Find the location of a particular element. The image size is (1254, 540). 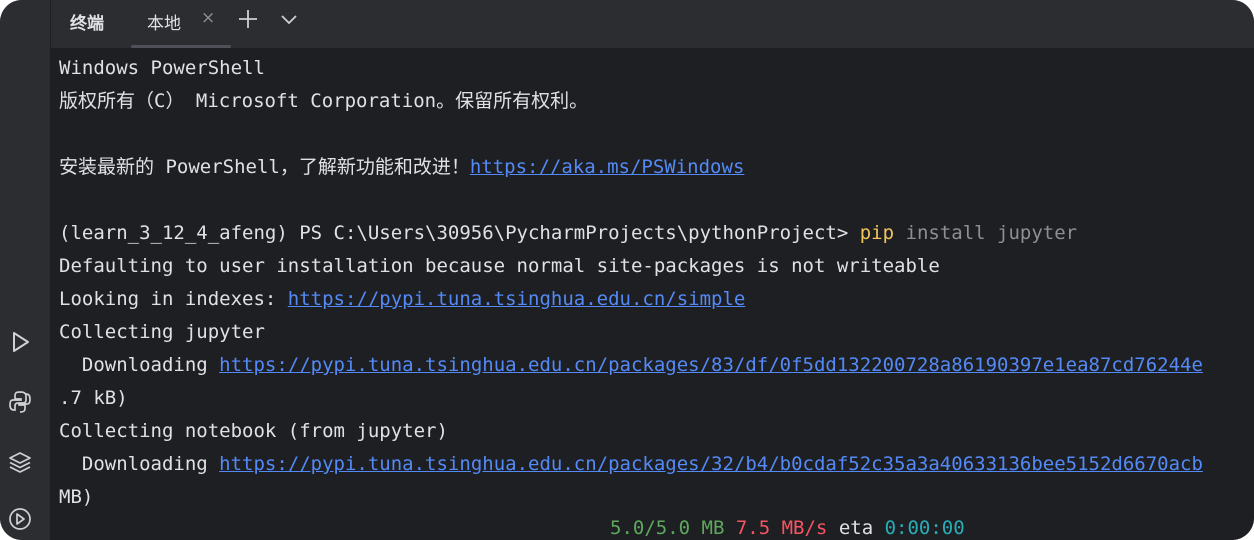

services-icon is located at coordinates (20, 519).